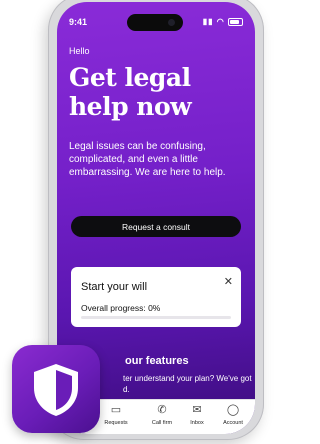 Image resolution: width=320 pixels, height=444 pixels. I want to click on features-text: ter understand your plan? We've got d., so click(187, 384).